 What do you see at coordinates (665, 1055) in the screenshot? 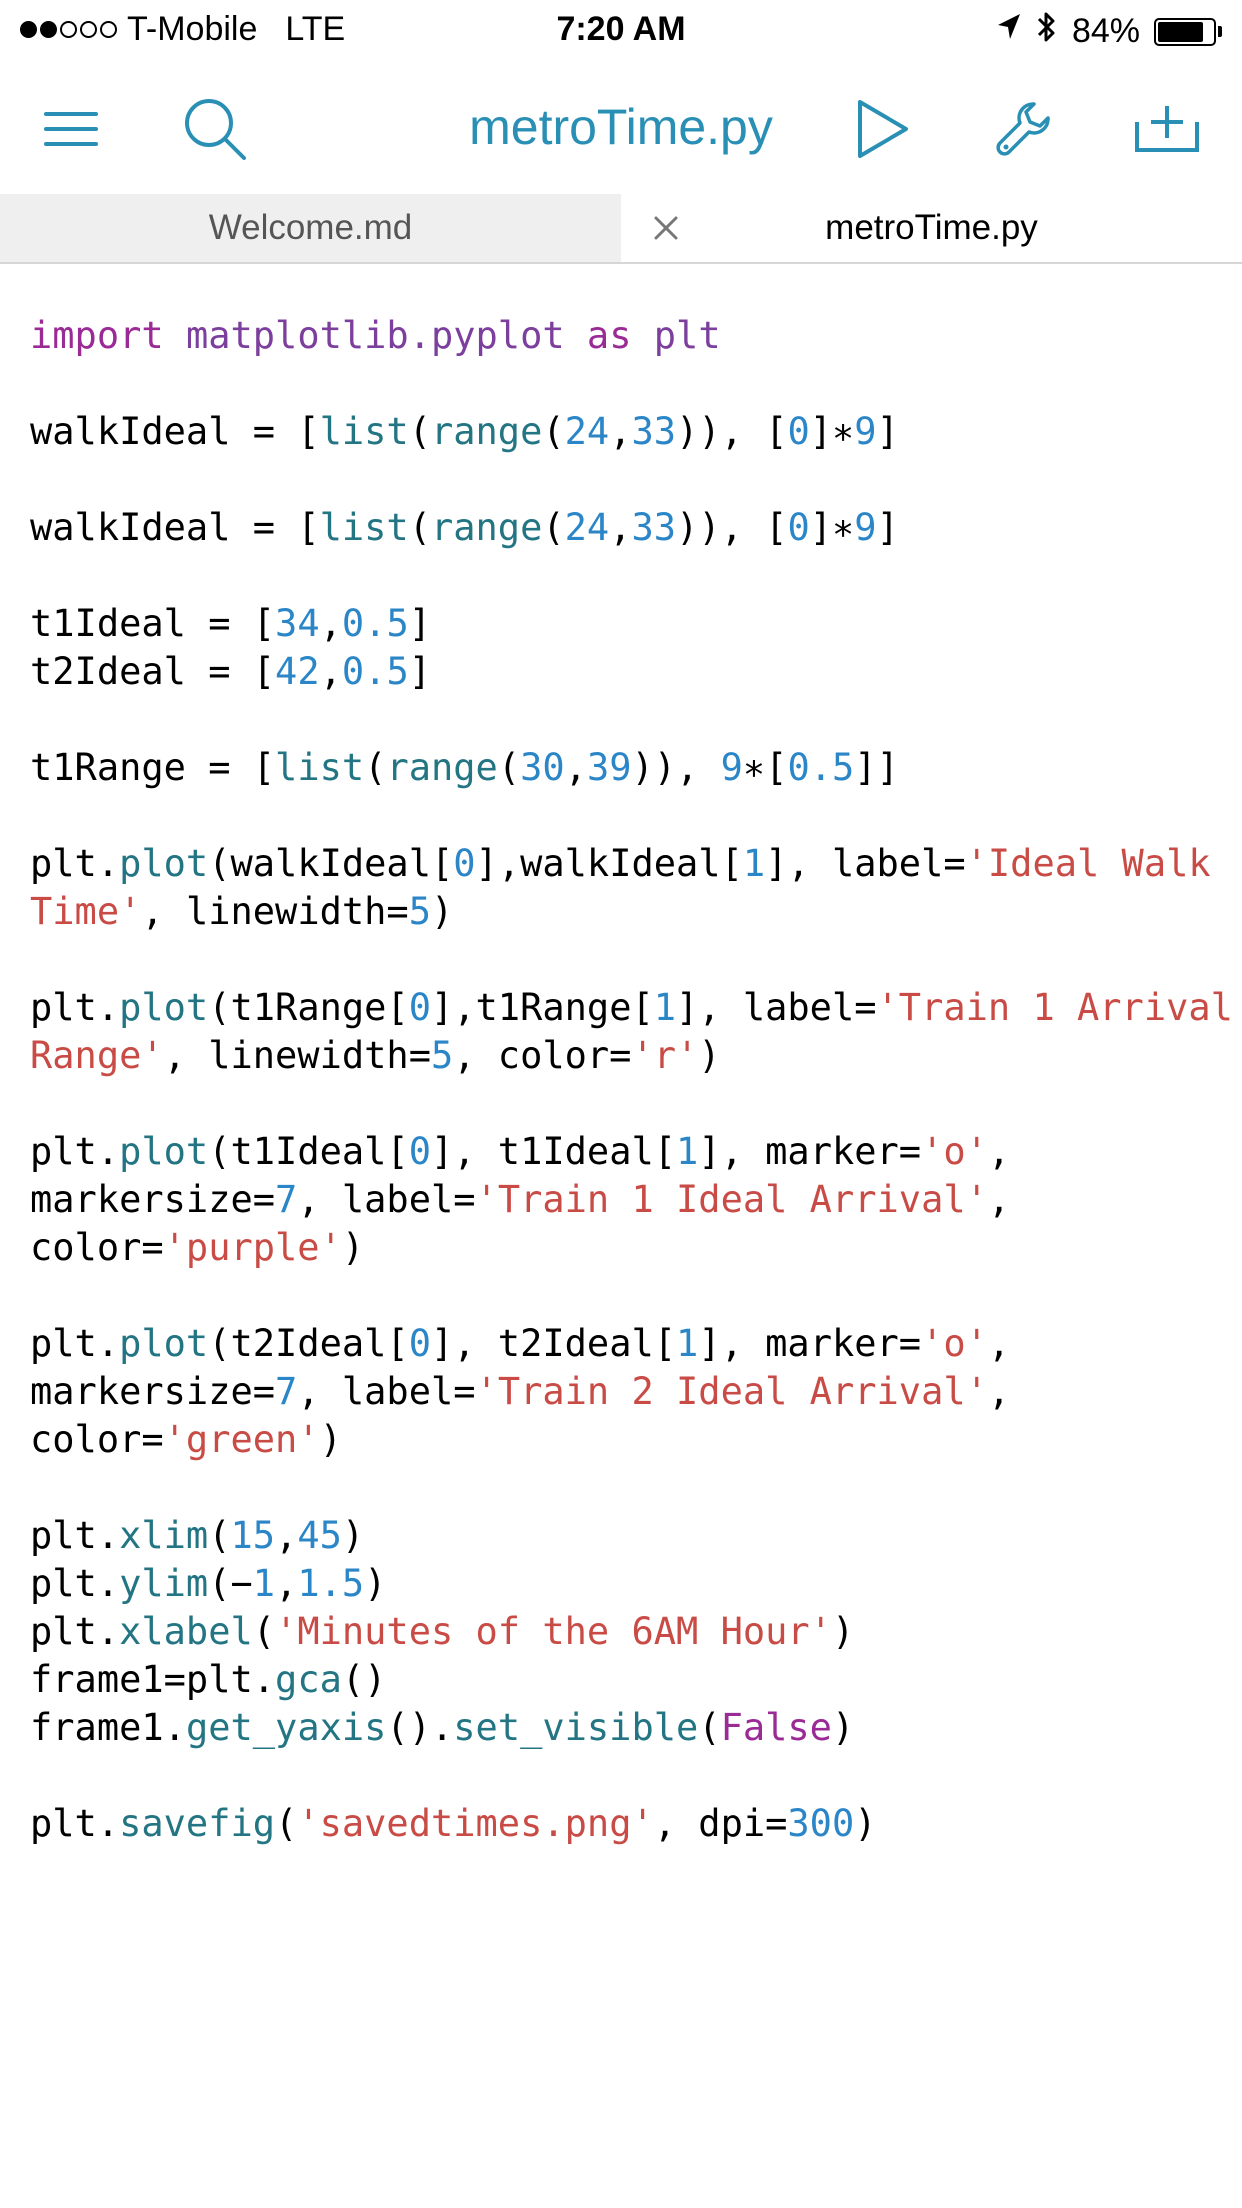
I see `code-token: 'r'` at bounding box center [665, 1055].